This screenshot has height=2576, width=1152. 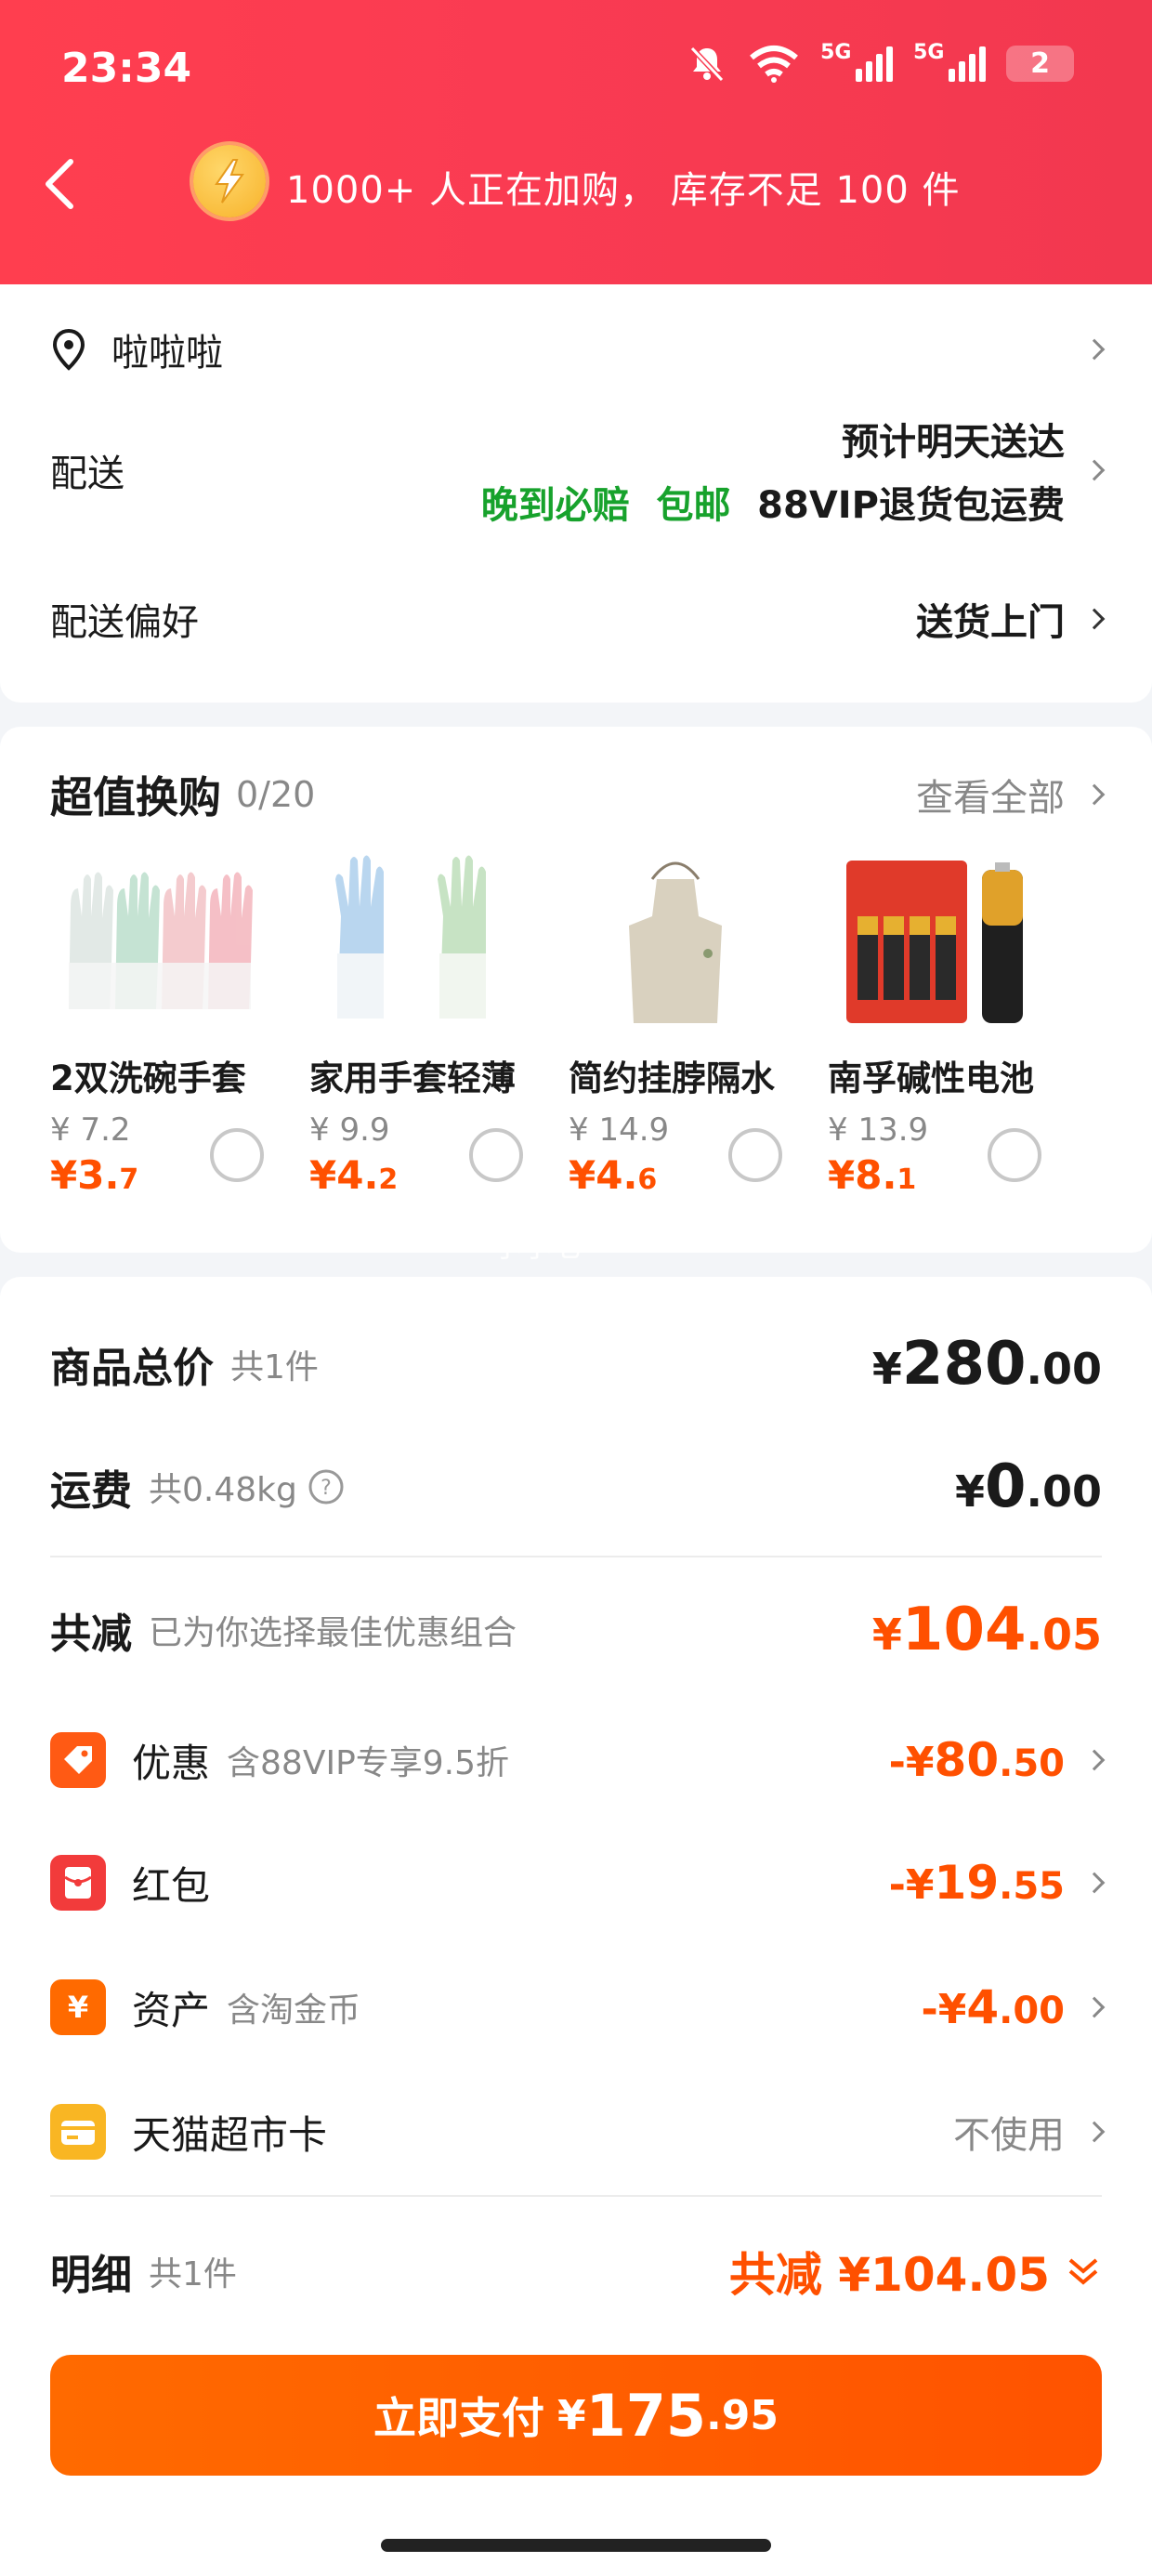 I want to click on wifi-icon, so click(x=774, y=64).